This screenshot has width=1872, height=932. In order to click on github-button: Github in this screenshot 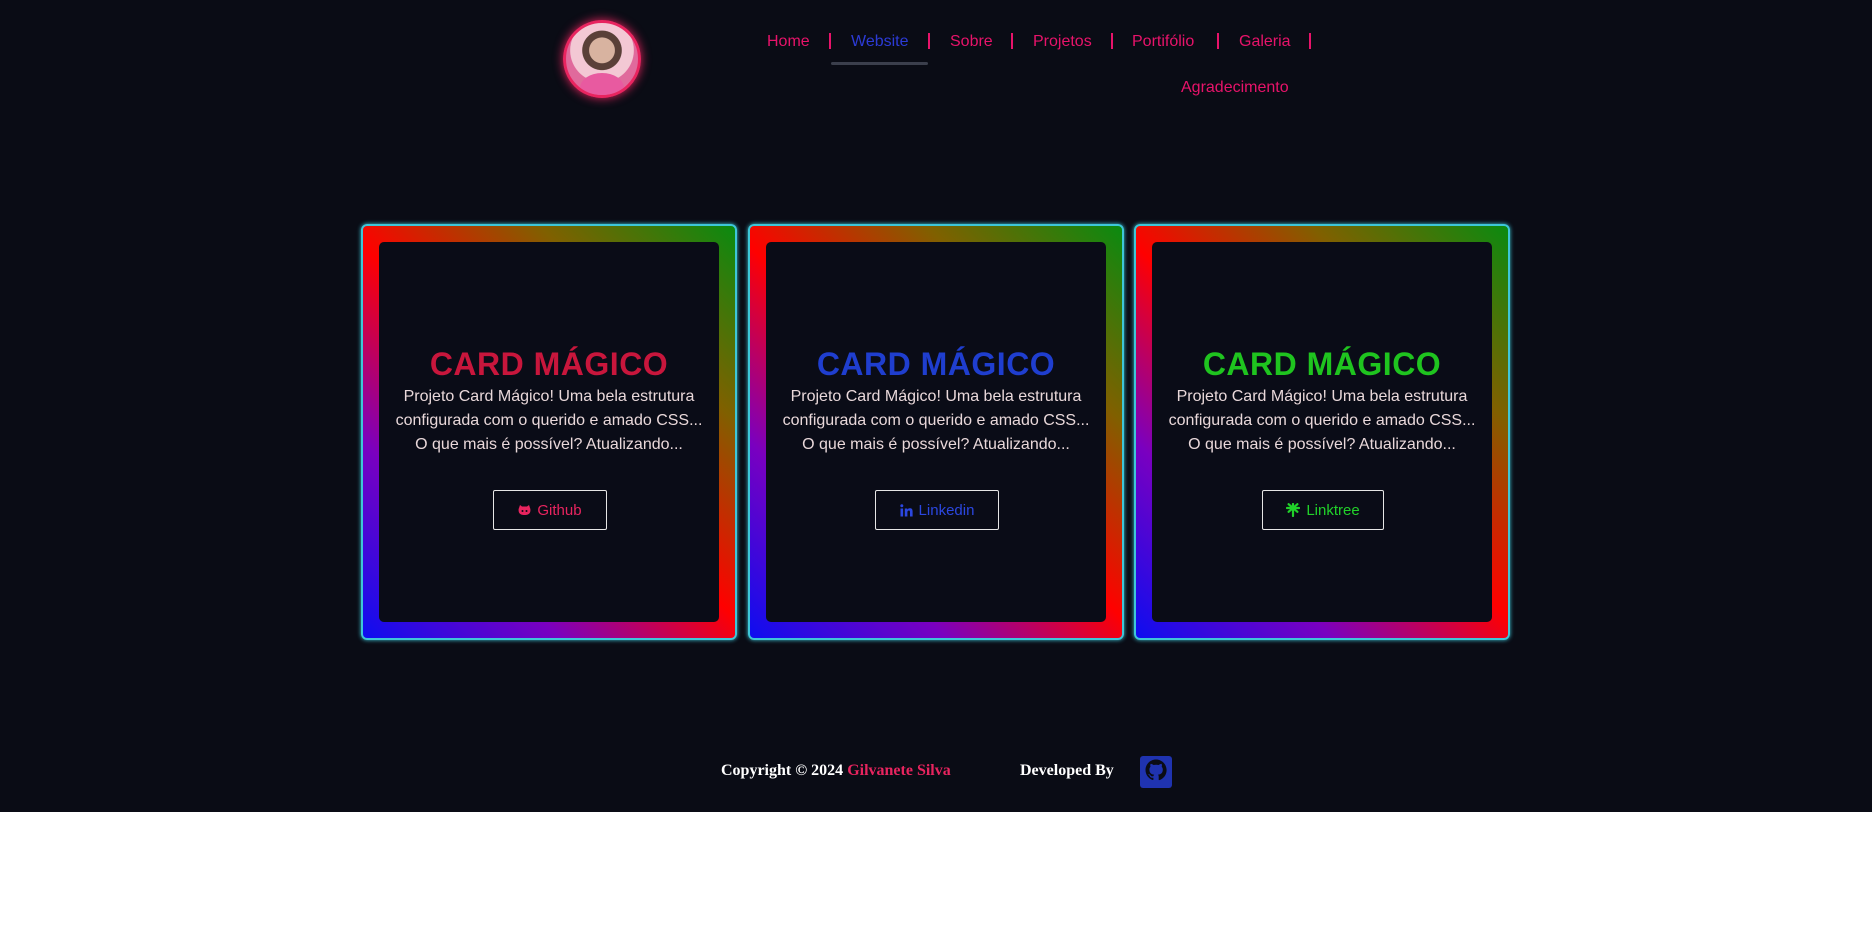, I will do `click(550, 510)`.